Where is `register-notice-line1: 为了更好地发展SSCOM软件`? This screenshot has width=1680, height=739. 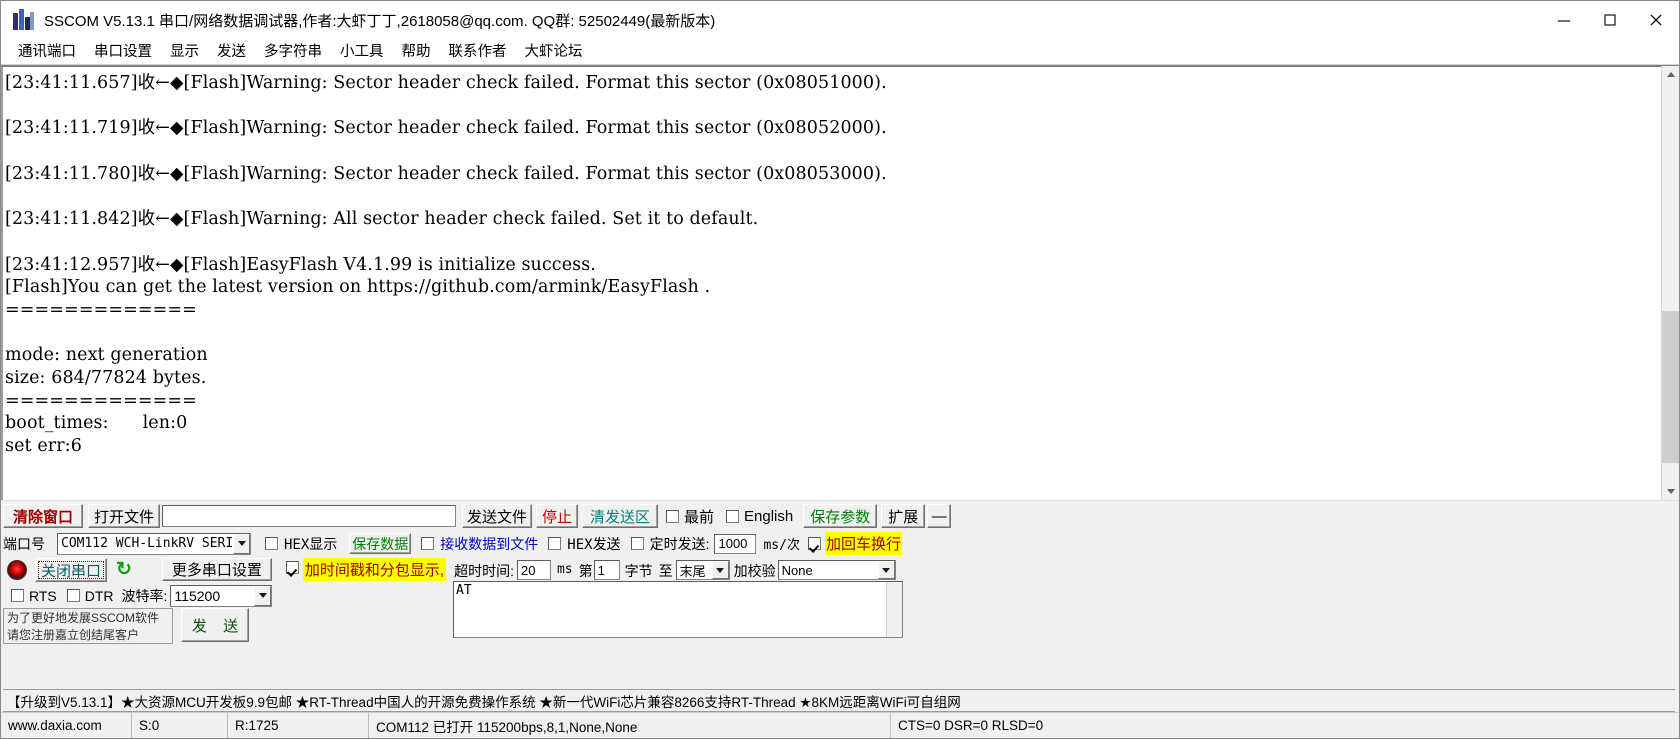
register-notice-line1: 为了更好地发展SSCOM软件 is located at coordinates (83, 618).